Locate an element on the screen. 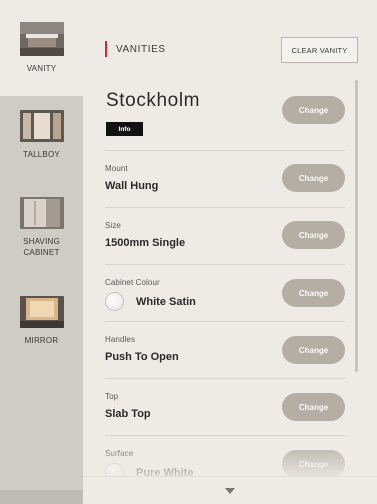  change-product-button: Change is located at coordinates (313, 110).